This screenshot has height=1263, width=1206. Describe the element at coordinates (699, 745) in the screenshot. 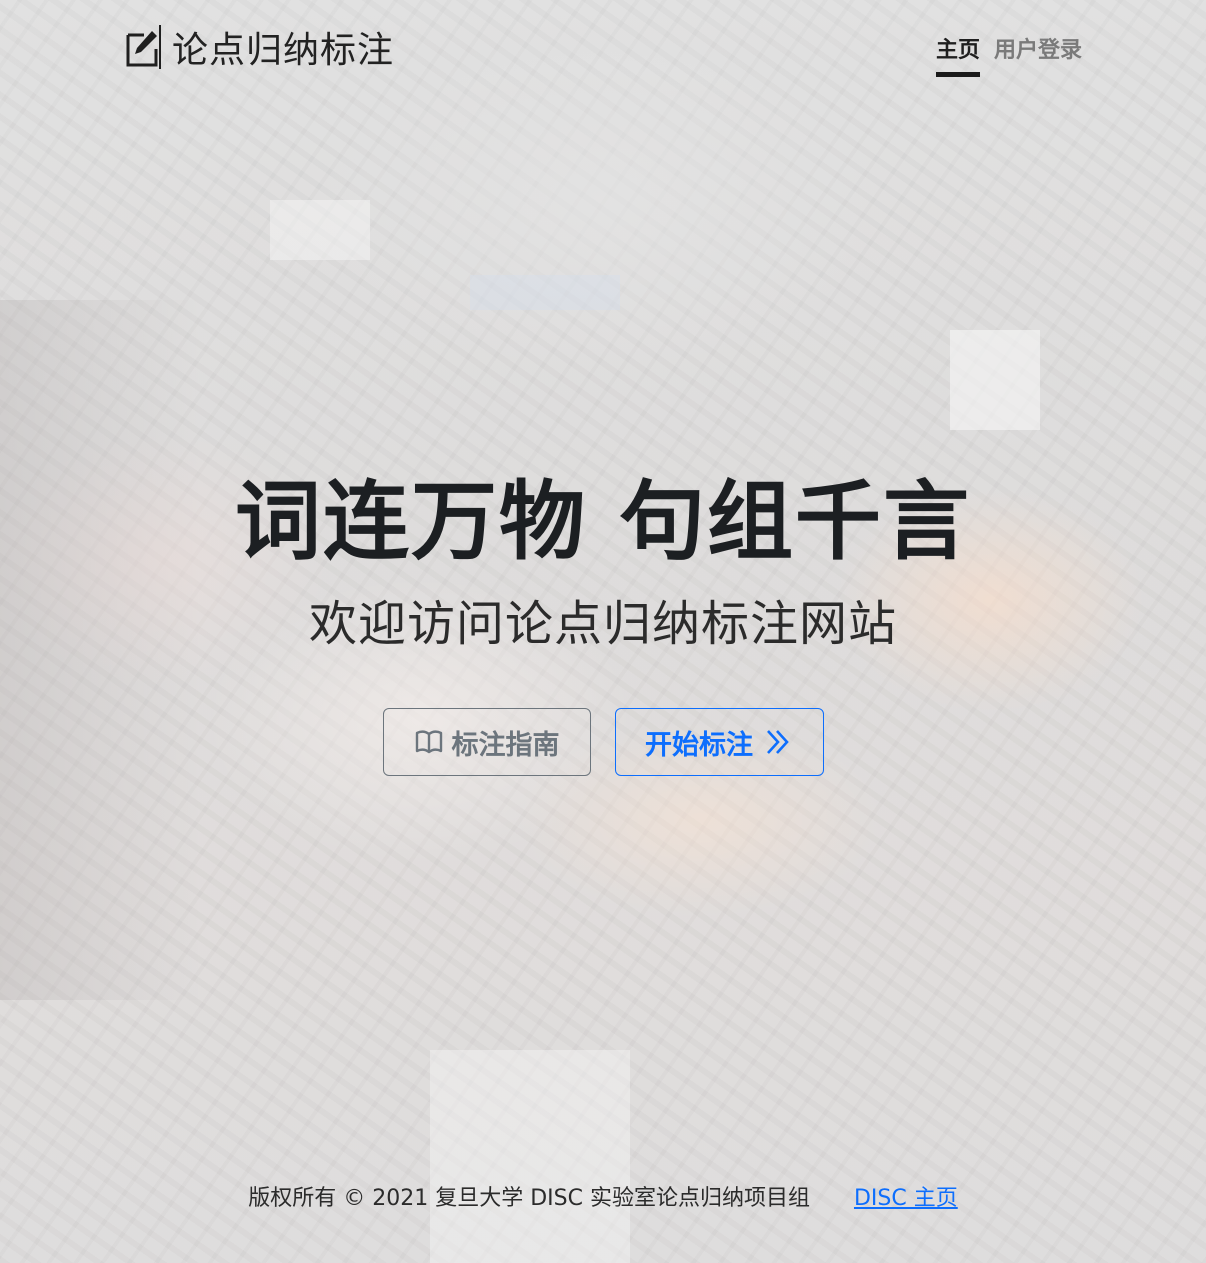

I see `start-annotation-label: 开始标注` at that location.